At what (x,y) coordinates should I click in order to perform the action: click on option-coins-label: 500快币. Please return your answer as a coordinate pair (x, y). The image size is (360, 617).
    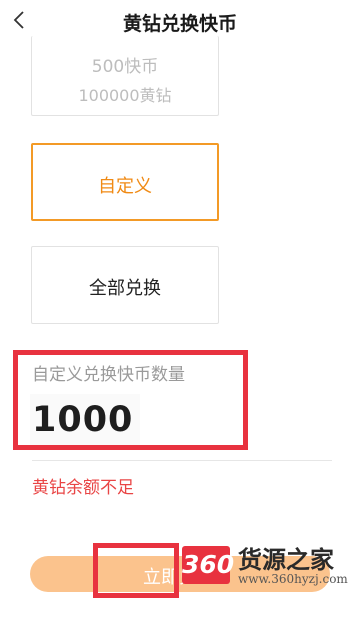
    Looking at the image, I should click on (125, 67).